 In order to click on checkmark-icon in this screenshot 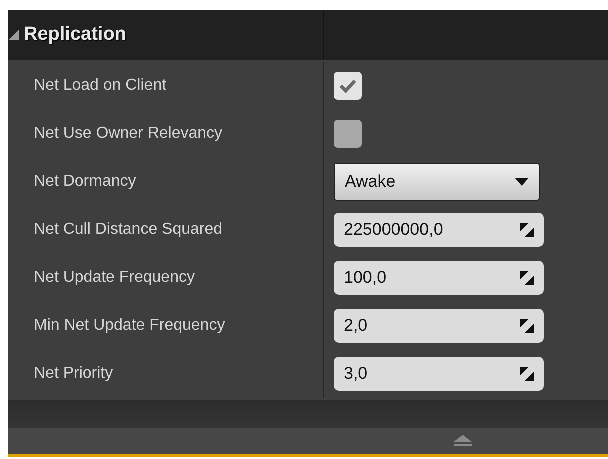, I will do `click(348, 86)`.